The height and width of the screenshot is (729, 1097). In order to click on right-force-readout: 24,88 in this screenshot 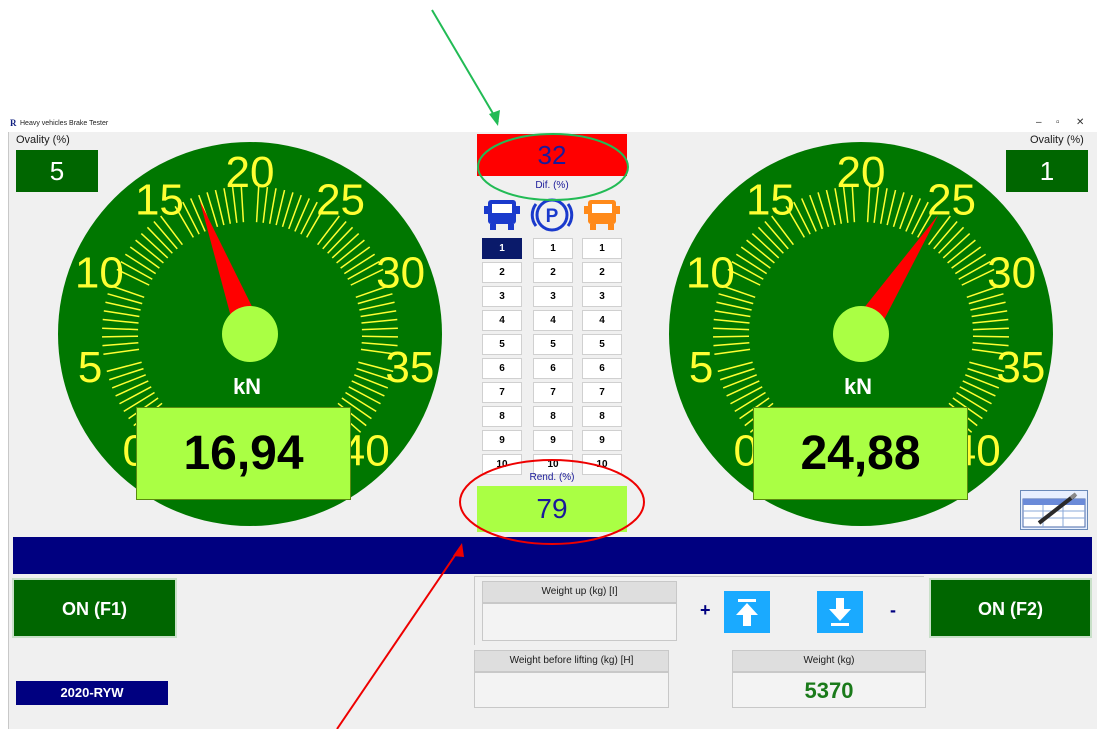, I will do `click(860, 453)`.